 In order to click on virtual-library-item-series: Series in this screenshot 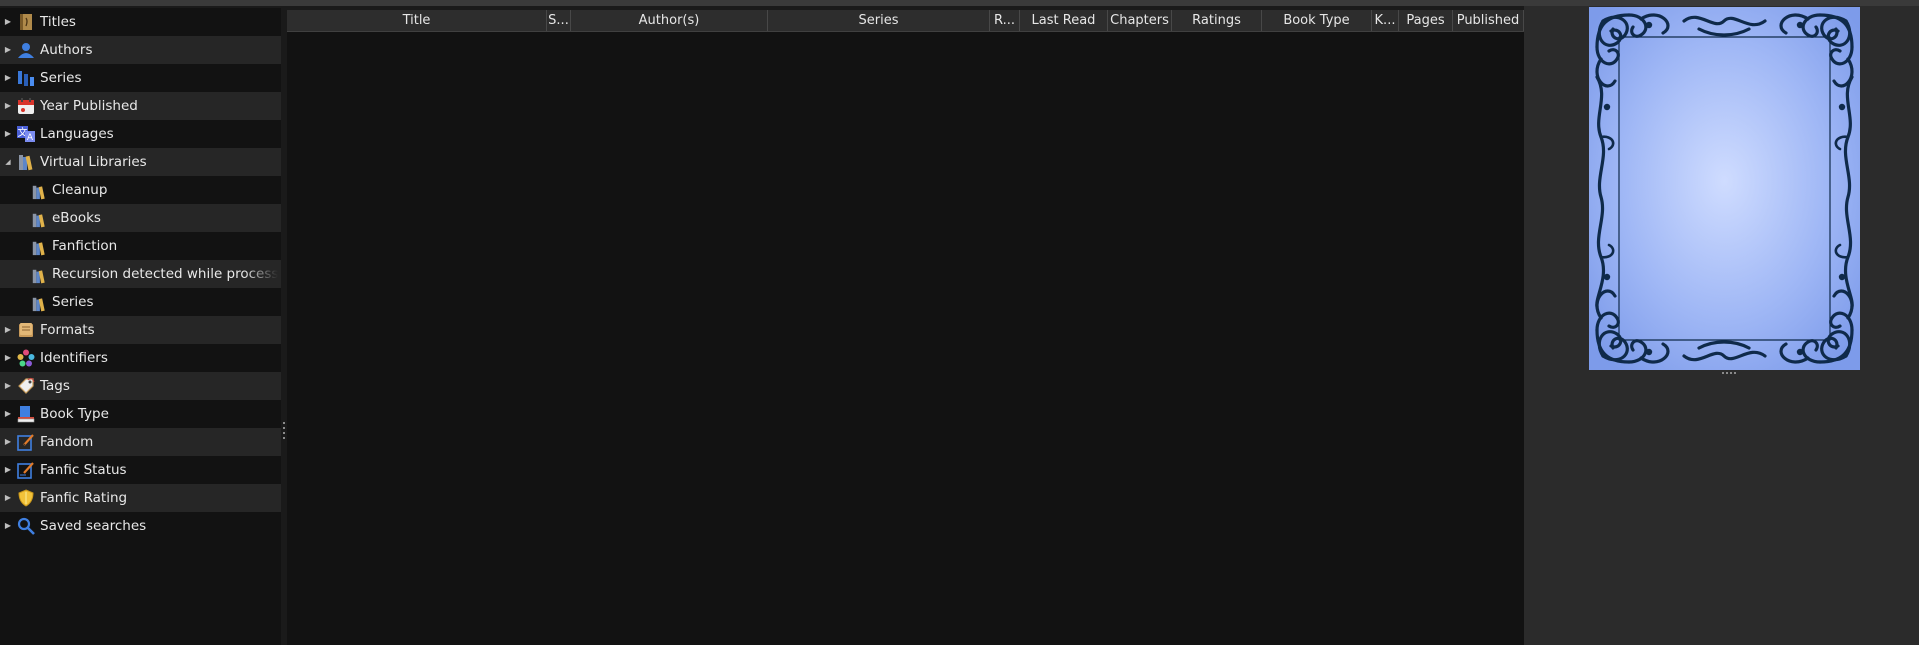, I will do `click(141, 302)`.